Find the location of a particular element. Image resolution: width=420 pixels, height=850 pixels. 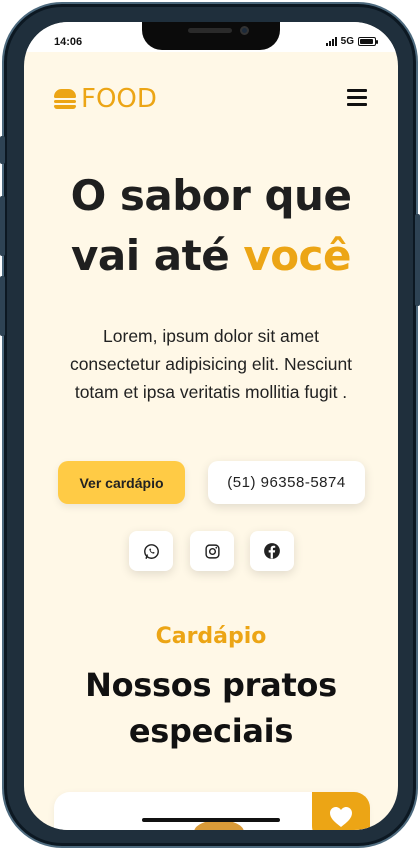

heart-icon is located at coordinates (341, 817).